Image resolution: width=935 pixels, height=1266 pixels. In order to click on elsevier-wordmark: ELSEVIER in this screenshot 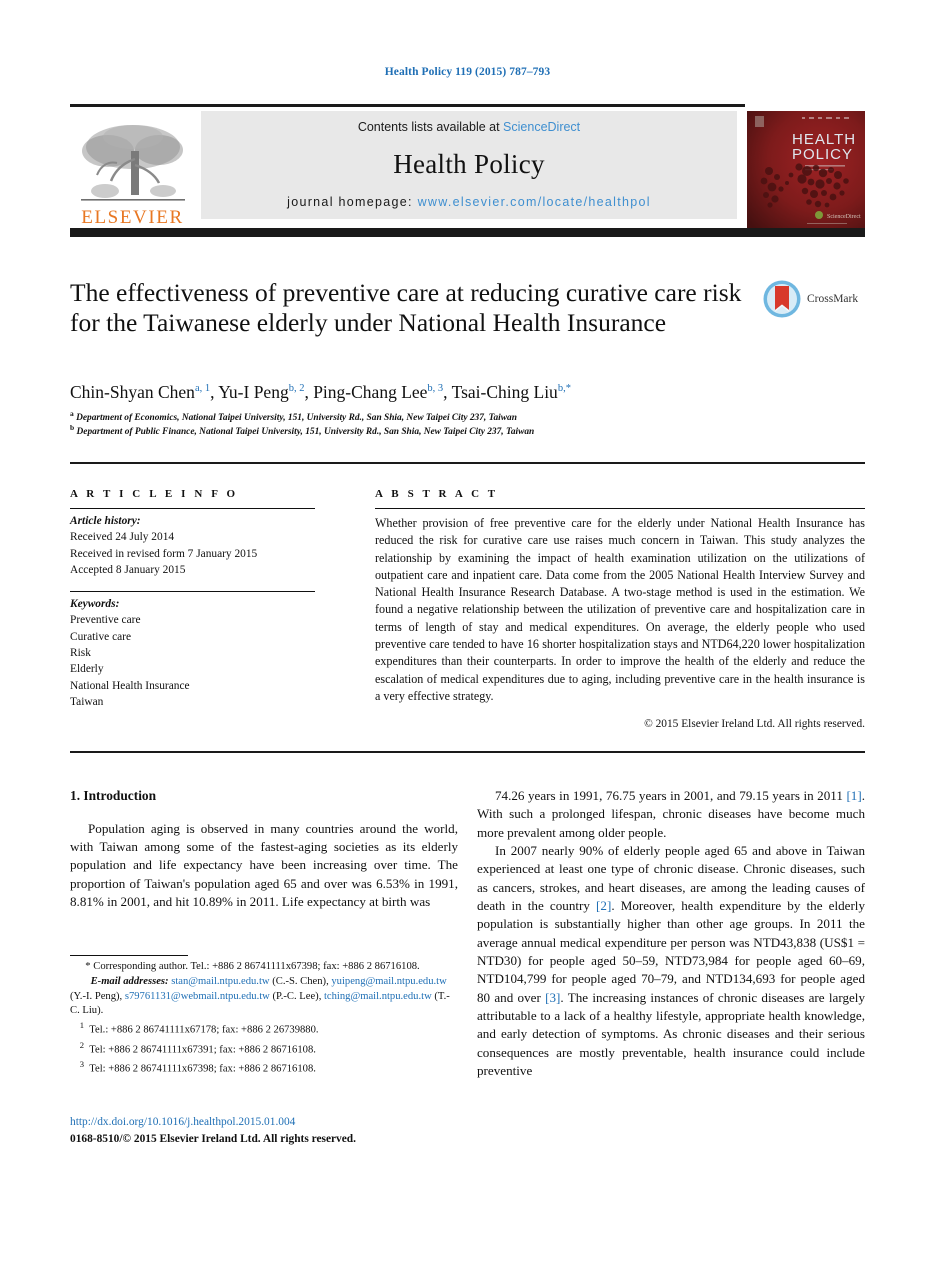, I will do `click(132, 217)`.